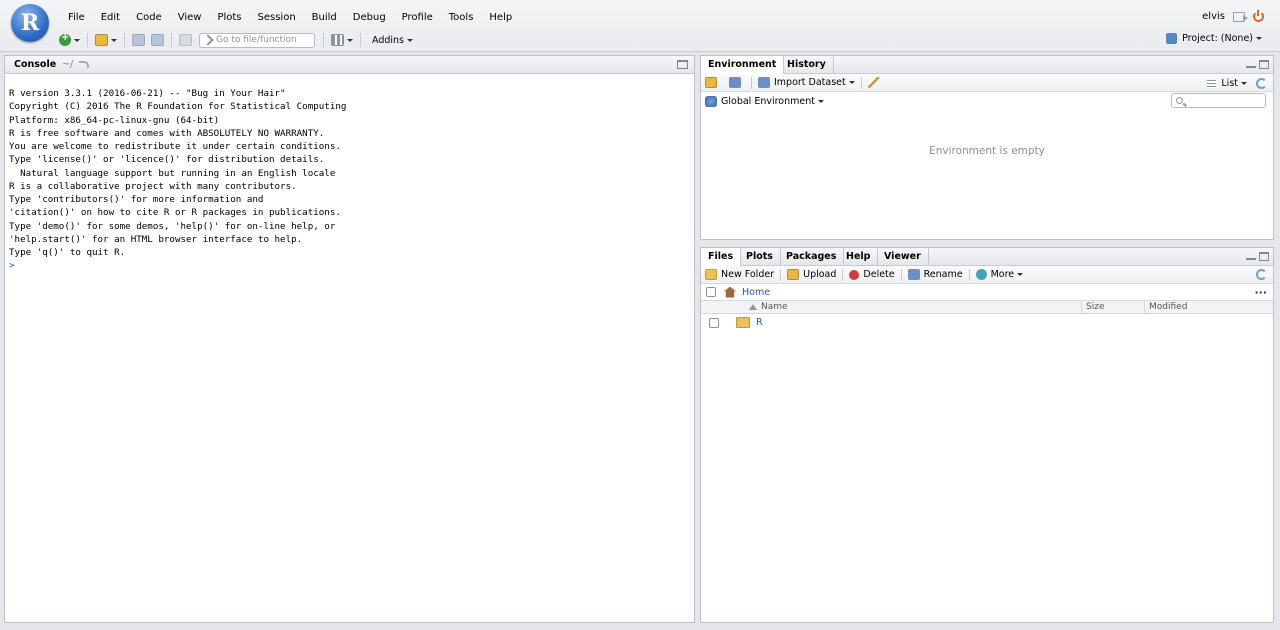  Describe the element at coordinates (812, 257) in the screenshot. I see `tab-packages: Packages` at that location.